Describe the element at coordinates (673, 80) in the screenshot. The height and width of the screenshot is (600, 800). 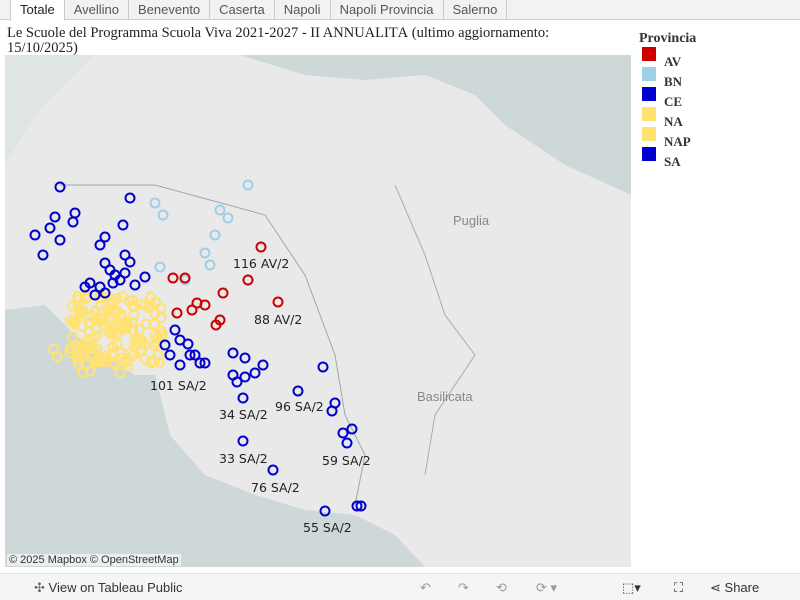
I see `legend-label: BN` at that location.